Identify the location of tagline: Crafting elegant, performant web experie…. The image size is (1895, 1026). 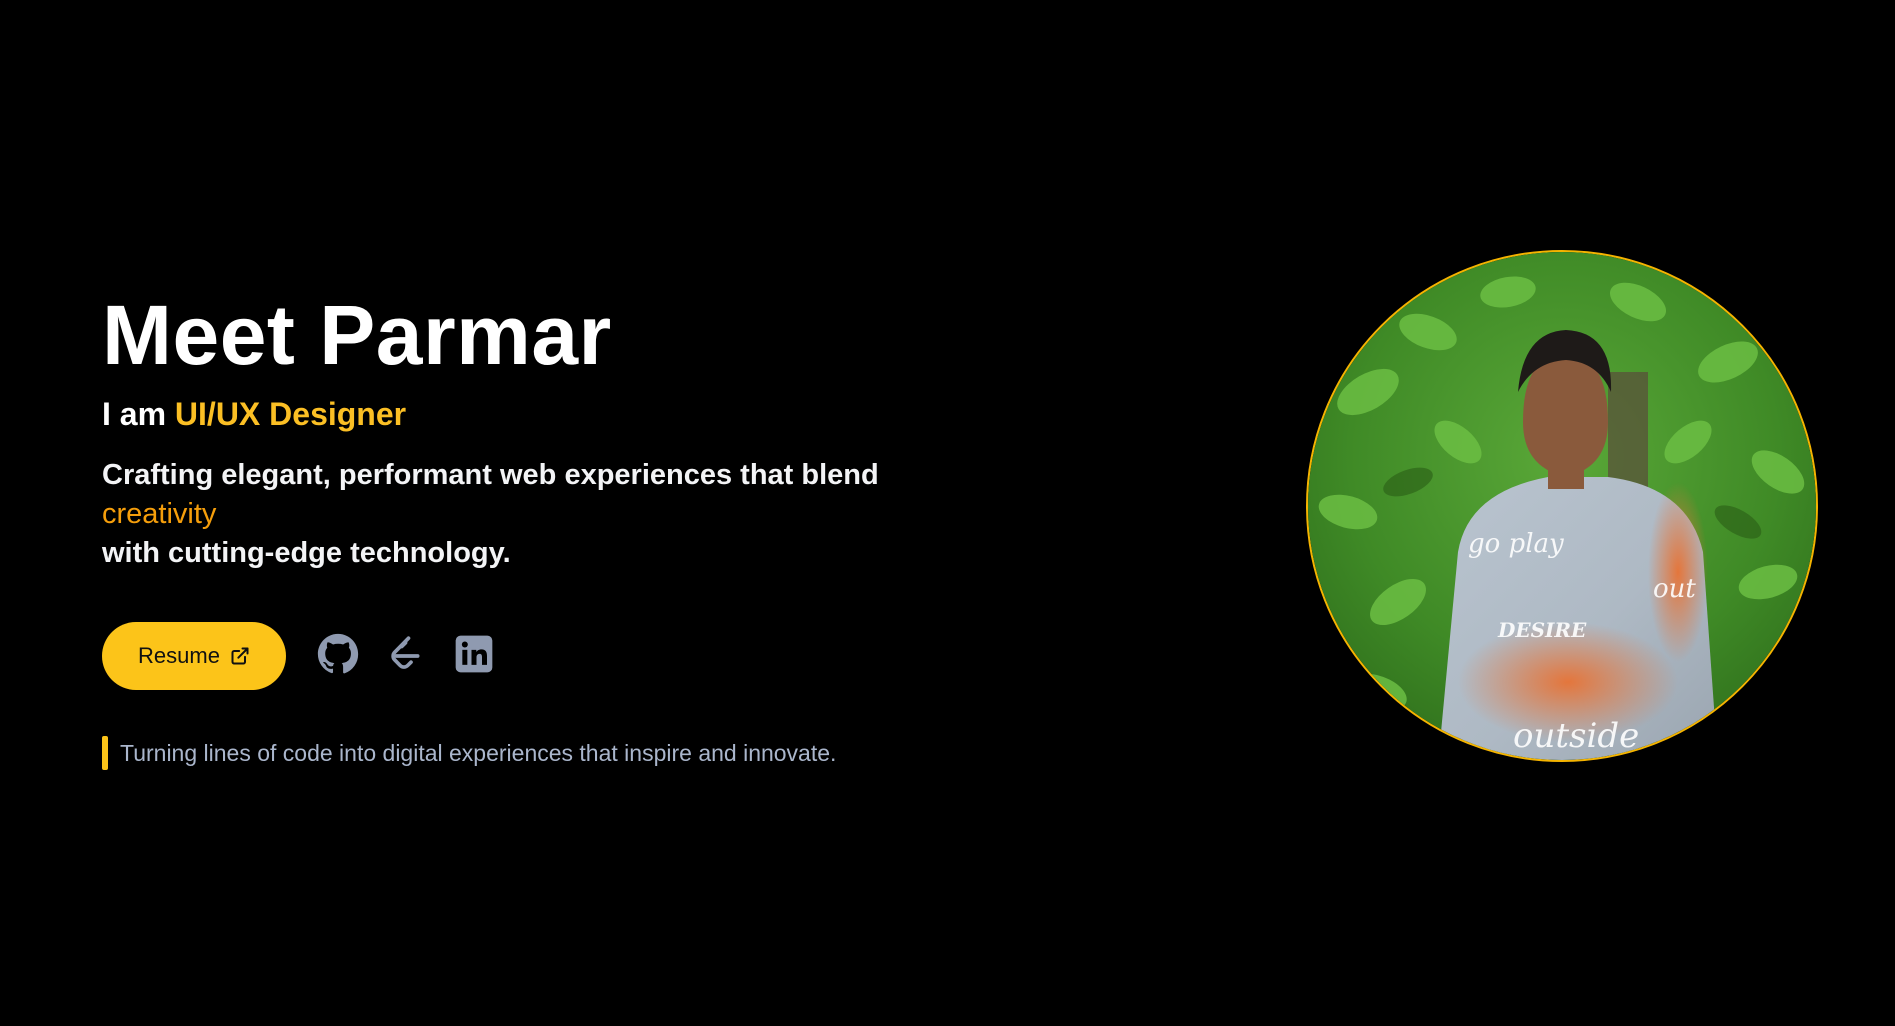
(542, 514).